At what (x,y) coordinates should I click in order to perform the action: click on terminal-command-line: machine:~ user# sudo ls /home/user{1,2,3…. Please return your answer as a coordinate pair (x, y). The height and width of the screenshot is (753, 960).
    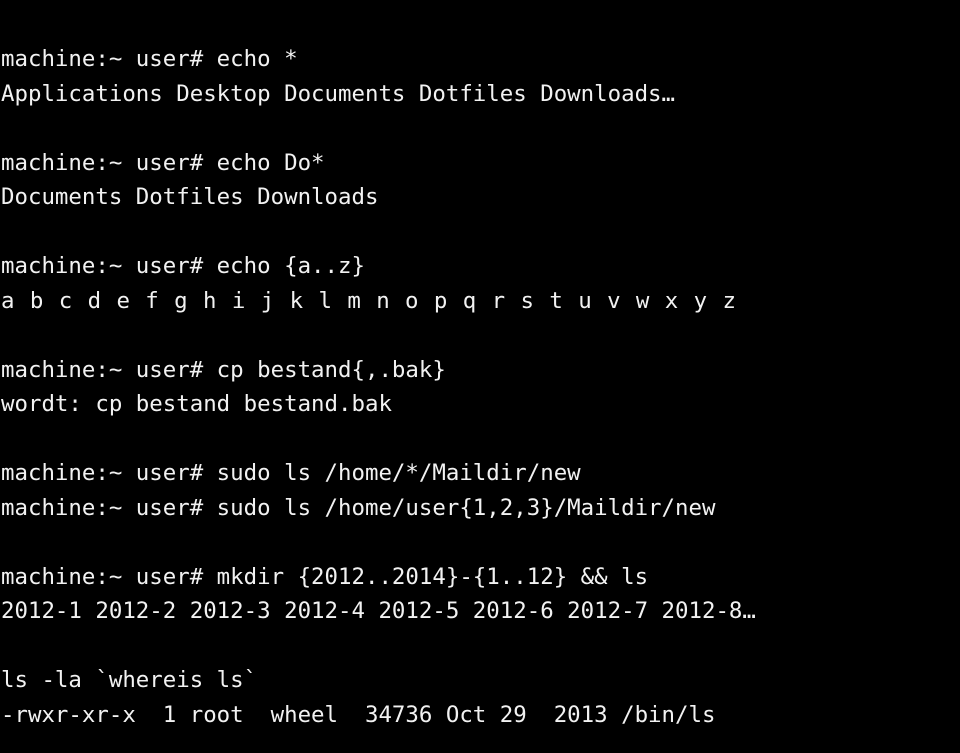
    Looking at the image, I should click on (358, 507).